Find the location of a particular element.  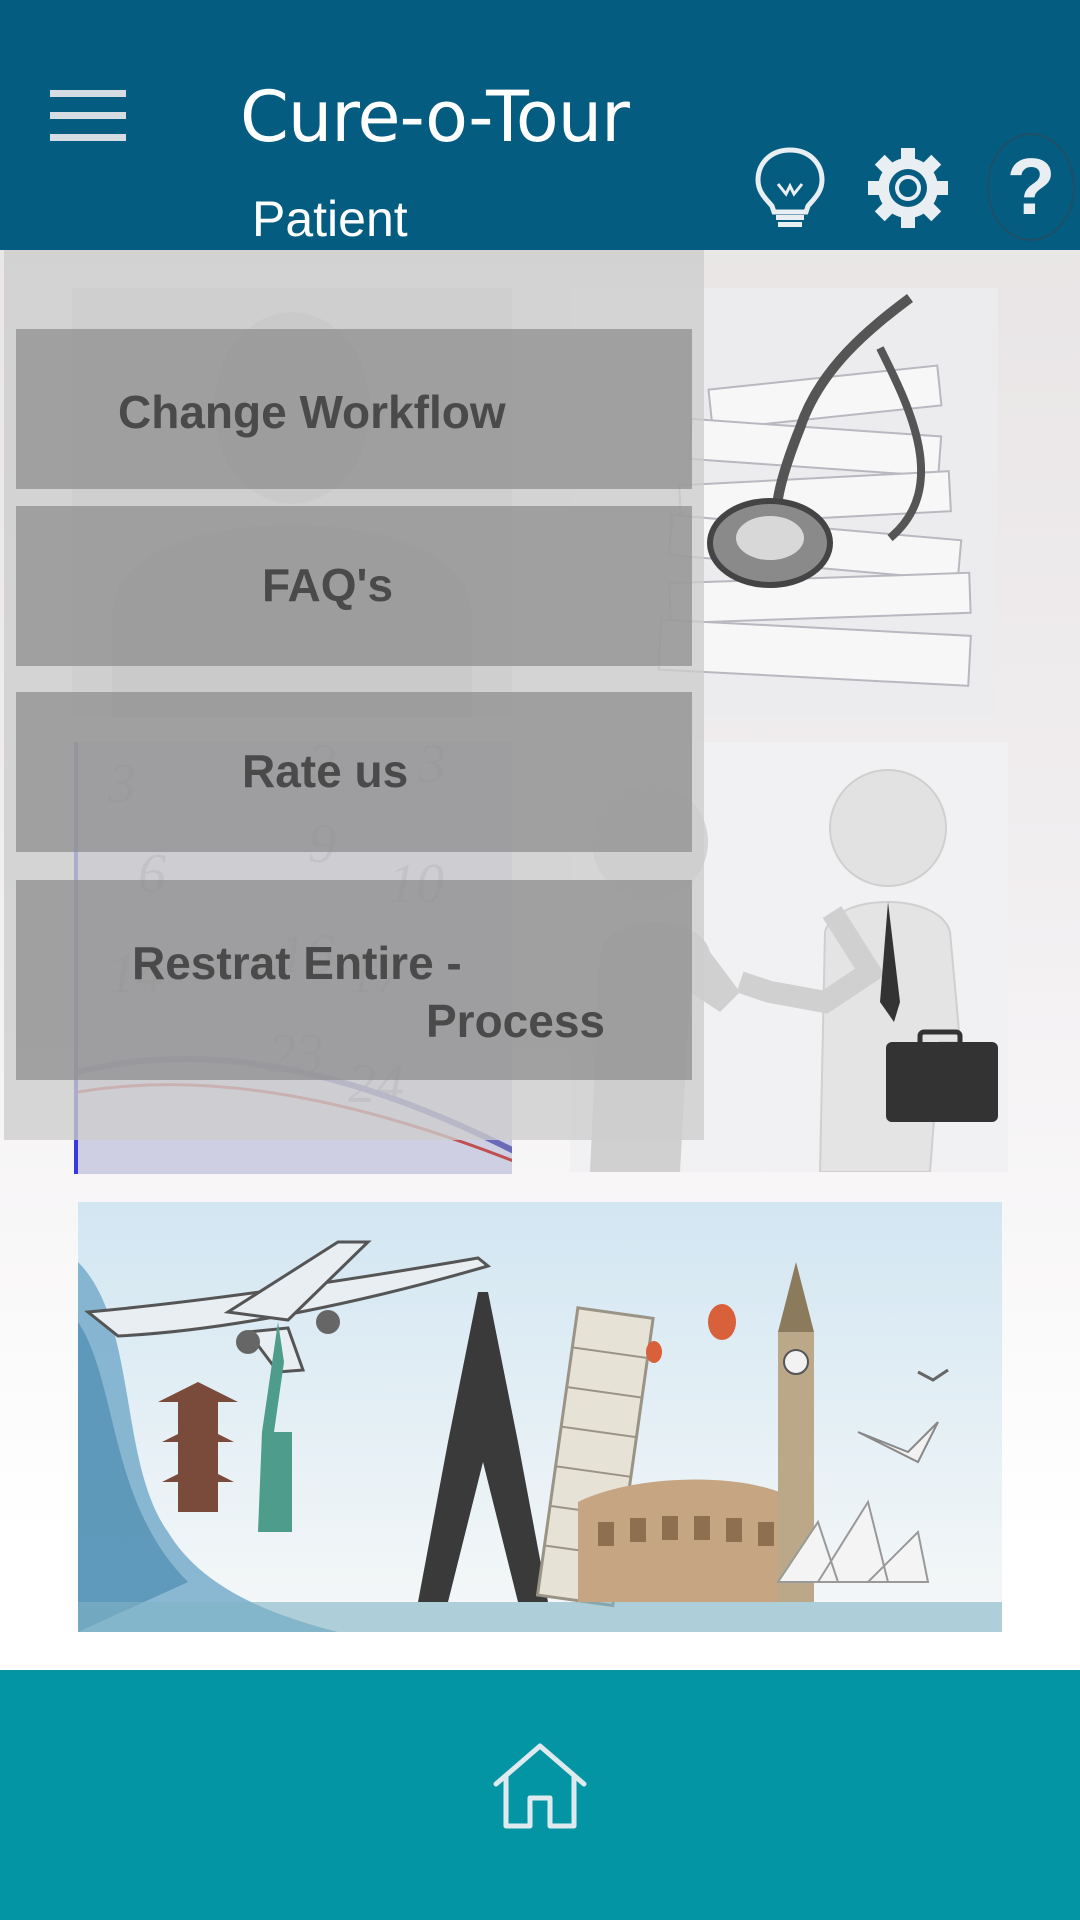

menu-item-label-line1: Restrat Entire - is located at coordinates (297, 963).